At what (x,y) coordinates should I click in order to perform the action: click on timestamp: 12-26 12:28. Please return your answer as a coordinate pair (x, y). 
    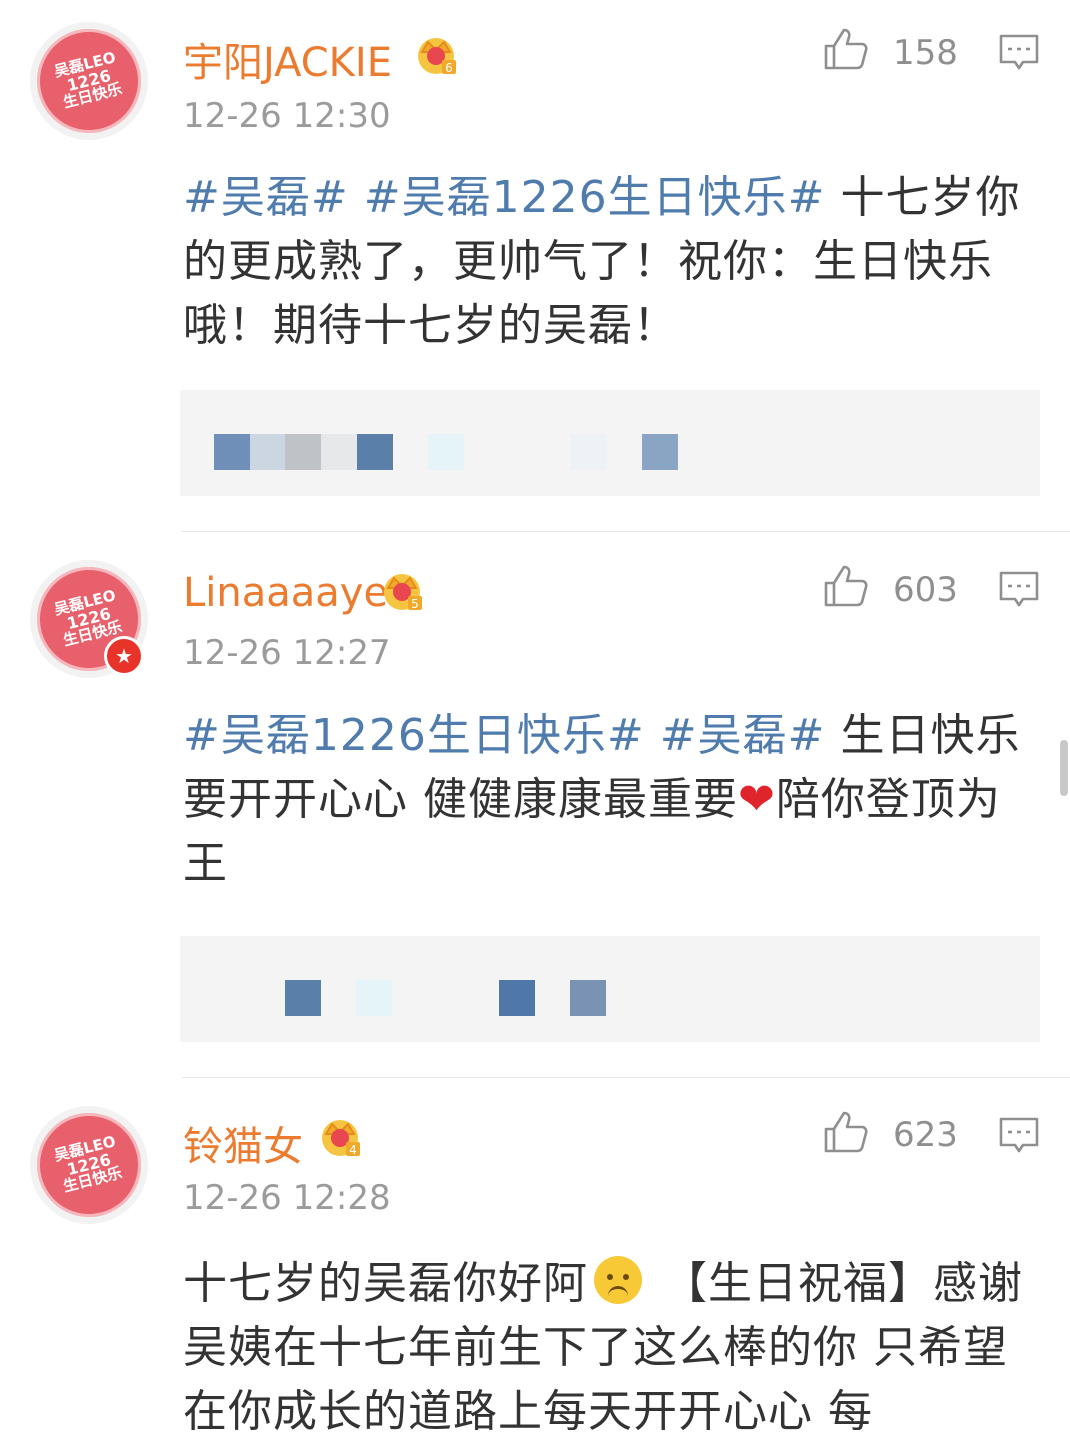
    Looking at the image, I should click on (287, 1198).